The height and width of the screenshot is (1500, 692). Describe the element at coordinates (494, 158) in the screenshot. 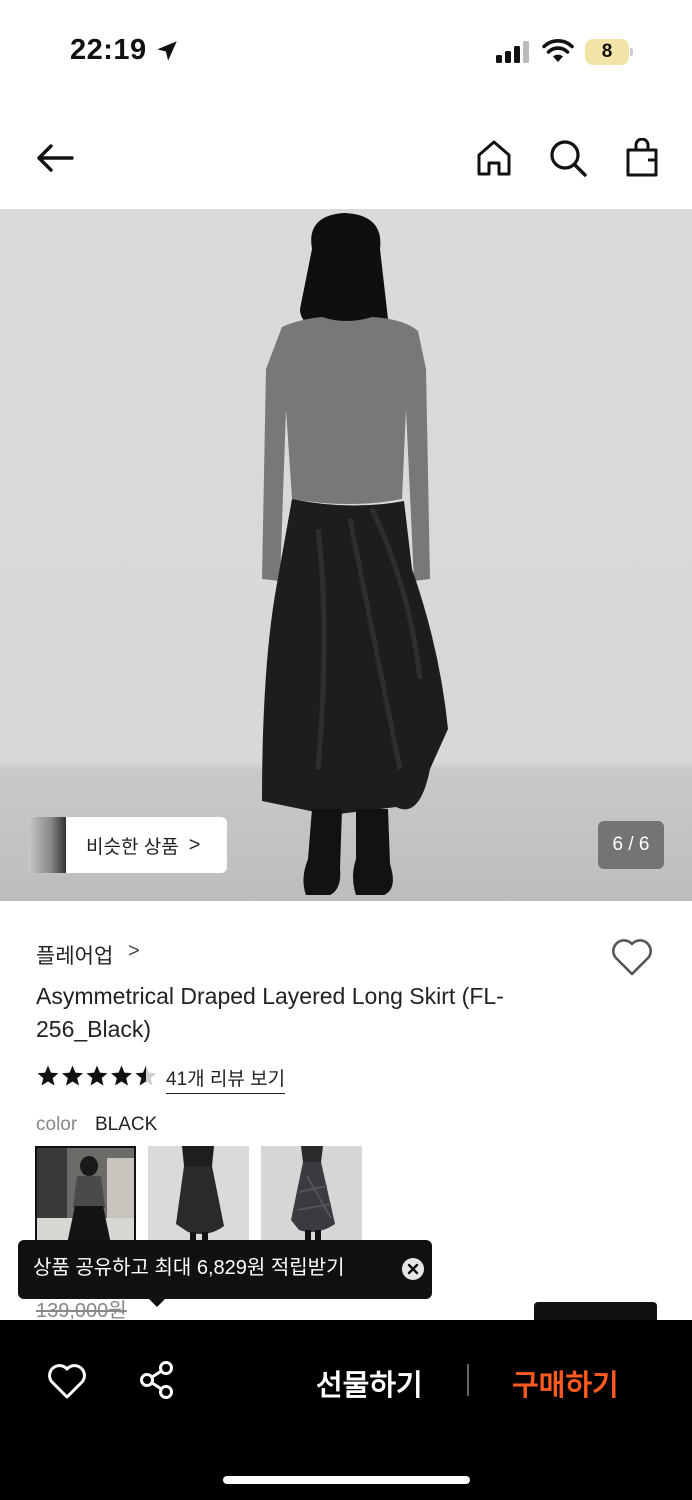

I see `home-icon` at that location.